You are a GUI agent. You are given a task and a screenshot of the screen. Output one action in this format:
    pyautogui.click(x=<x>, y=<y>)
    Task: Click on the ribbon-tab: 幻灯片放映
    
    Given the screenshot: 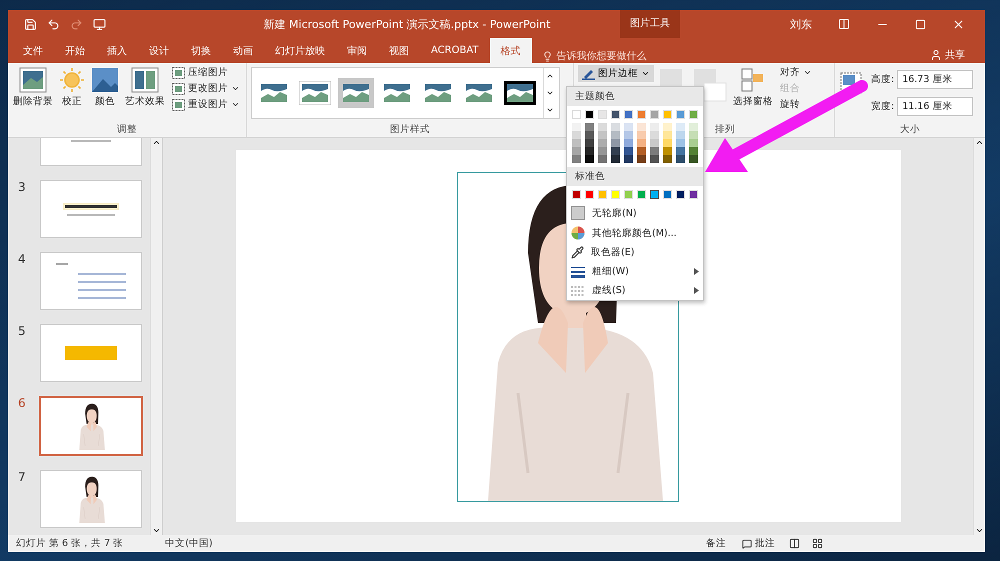 What is the action you would take?
    pyautogui.click(x=300, y=50)
    